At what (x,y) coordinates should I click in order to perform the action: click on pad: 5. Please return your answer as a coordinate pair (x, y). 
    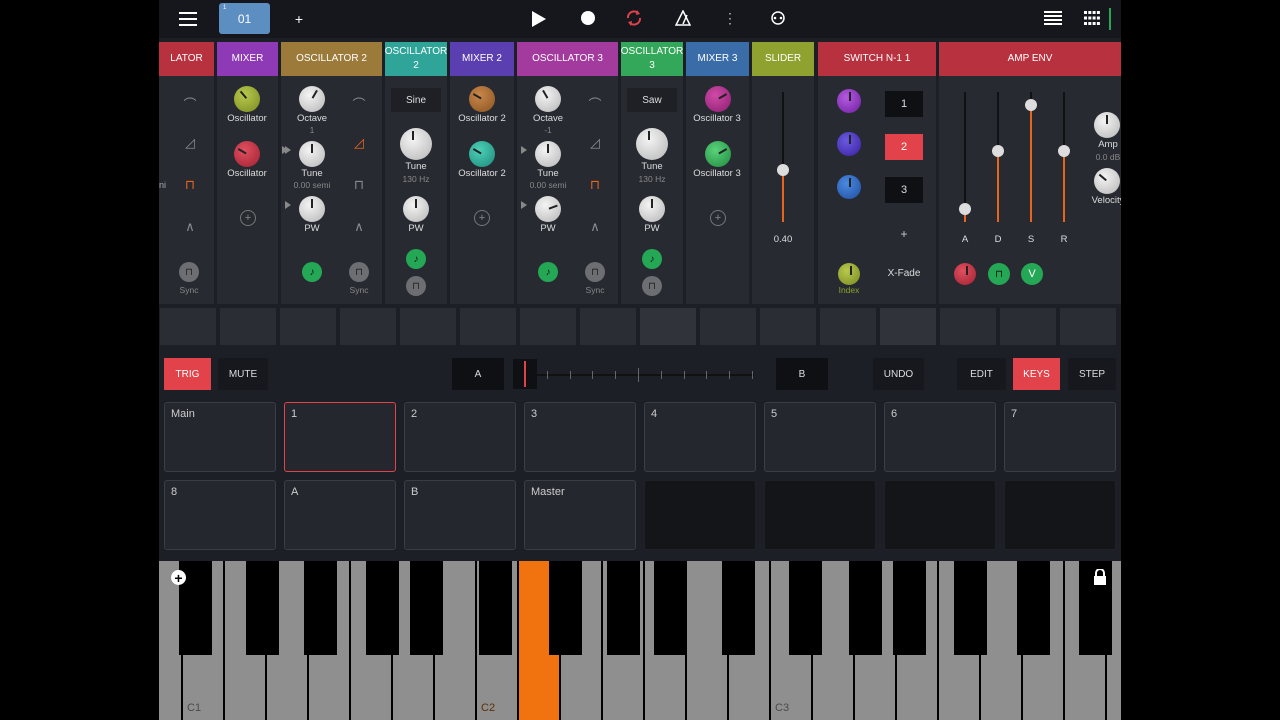
    Looking at the image, I should click on (820, 437).